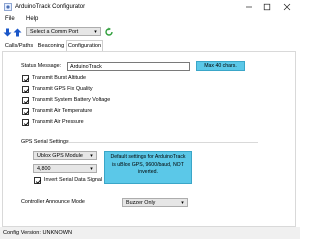 Image resolution: width=320 pixels, height=240 pixels. I want to click on close-icon, so click(287, 7).